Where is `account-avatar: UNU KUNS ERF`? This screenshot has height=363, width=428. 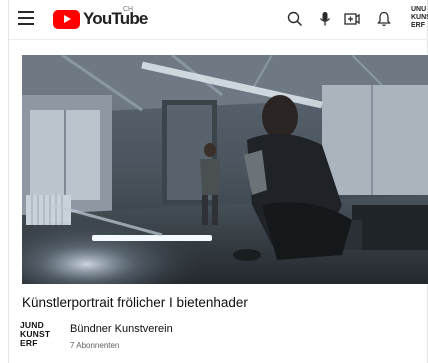 account-avatar: UNU KUNS ERF is located at coordinates (419, 19).